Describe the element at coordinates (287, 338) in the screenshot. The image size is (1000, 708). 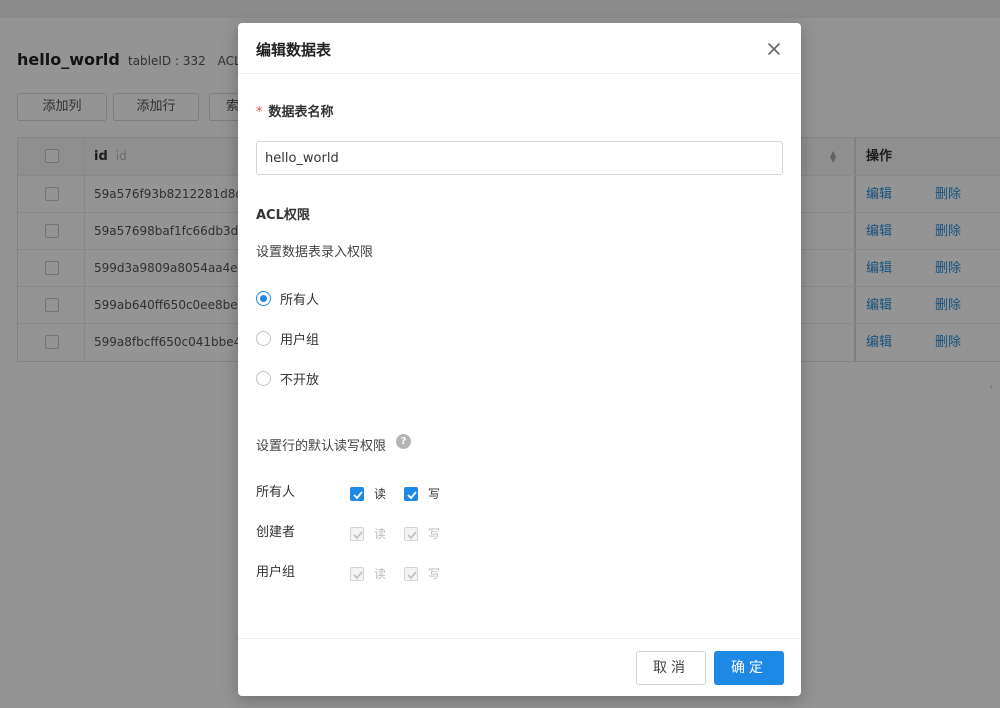
I see `radio-user-group: 用户组` at that location.